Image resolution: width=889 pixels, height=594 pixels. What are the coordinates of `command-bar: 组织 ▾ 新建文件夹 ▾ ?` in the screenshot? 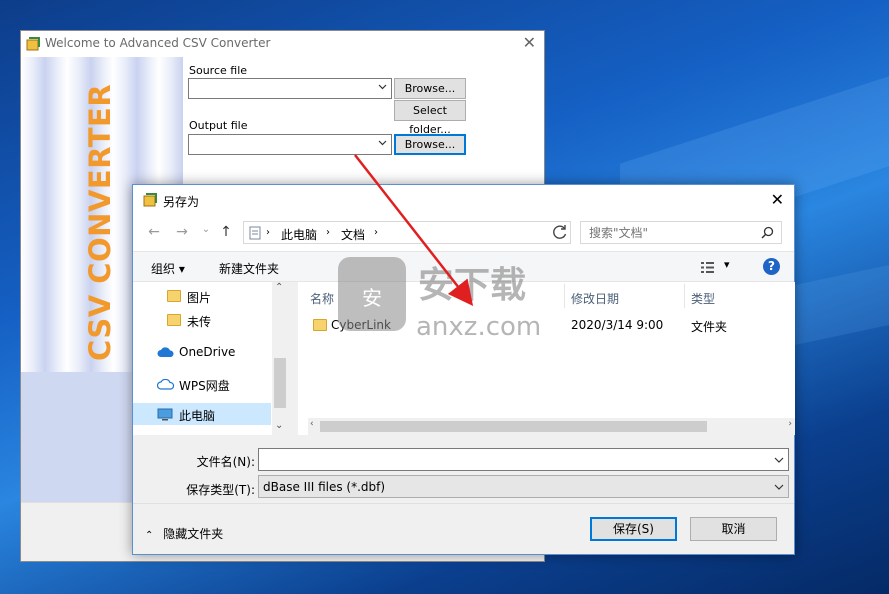 It's located at (463, 266).